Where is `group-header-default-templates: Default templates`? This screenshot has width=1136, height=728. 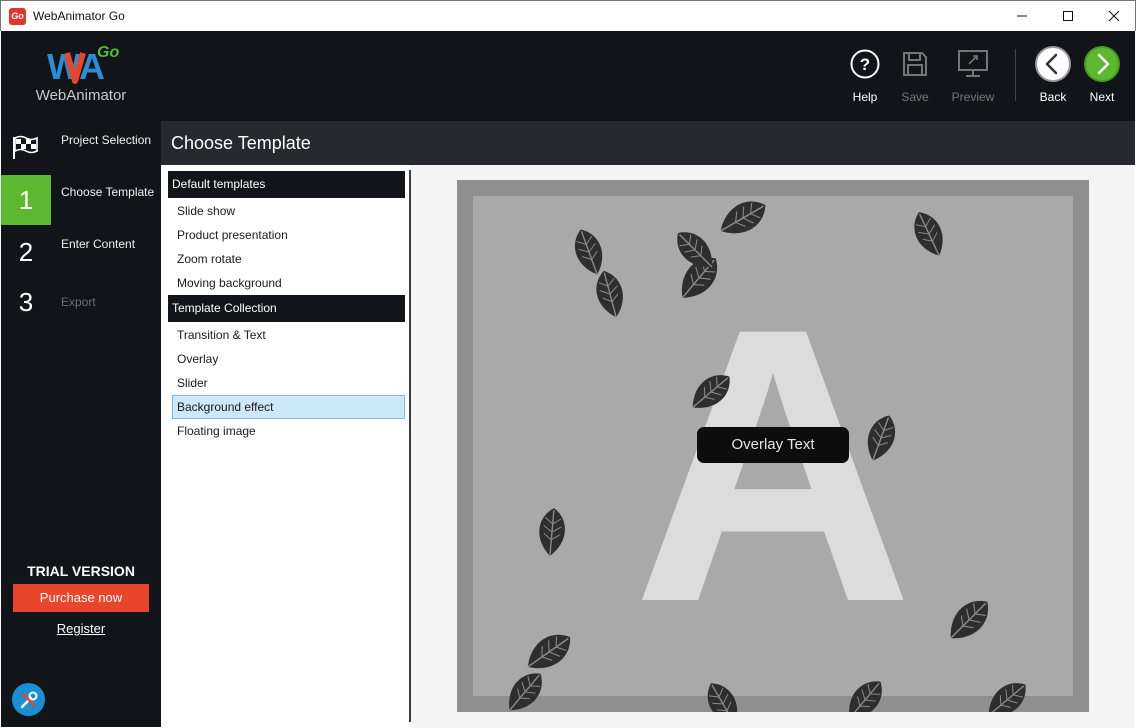
group-header-default-templates: Default templates is located at coordinates (286, 184).